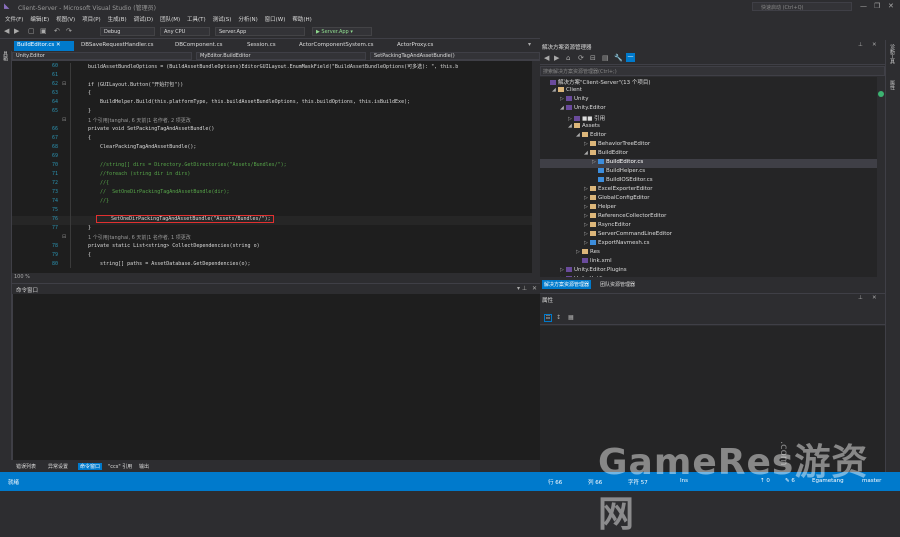  Describe the element at coordinates (196, 19) in the screenshot. I see `menu-tools: 工具(T)` at that location.